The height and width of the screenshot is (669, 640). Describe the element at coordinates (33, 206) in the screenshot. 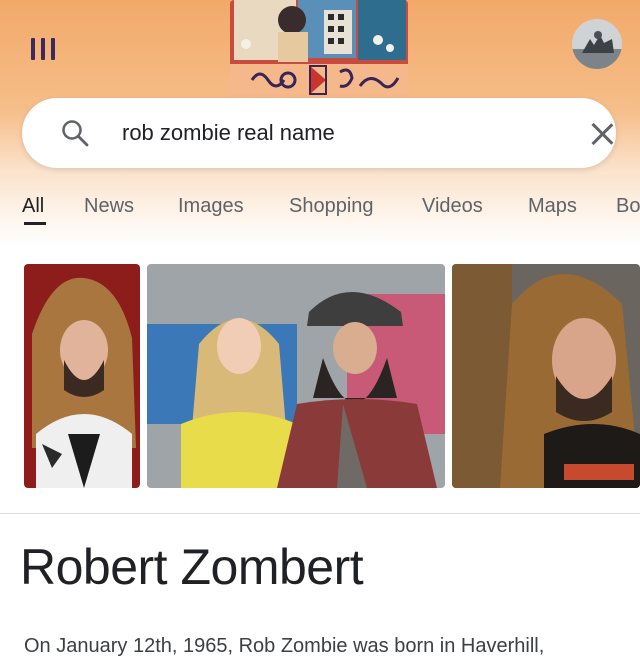

I see `tab-all: All` at that location.